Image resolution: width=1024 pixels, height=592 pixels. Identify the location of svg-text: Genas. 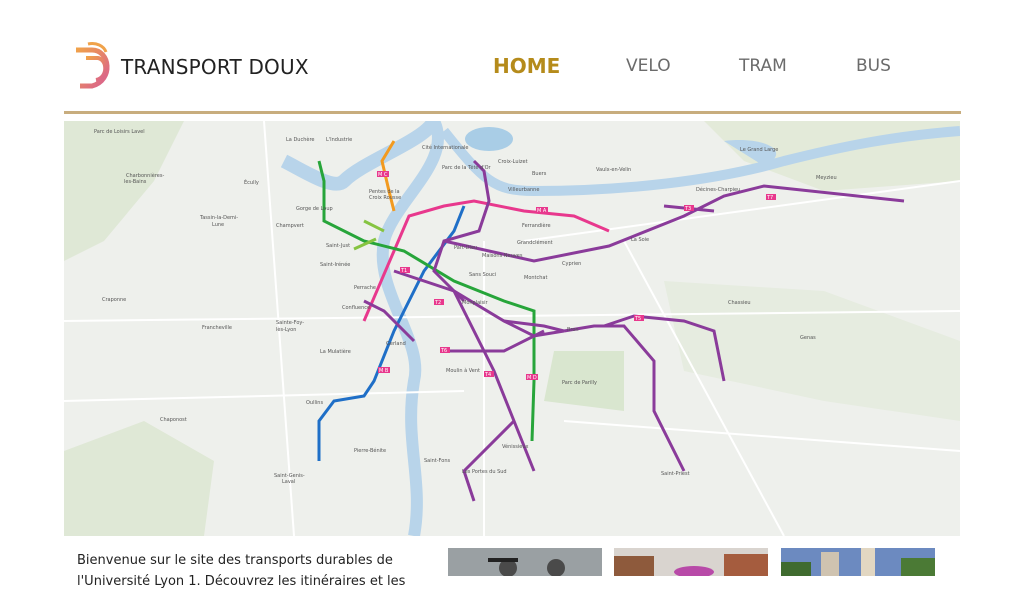
(808, 338).